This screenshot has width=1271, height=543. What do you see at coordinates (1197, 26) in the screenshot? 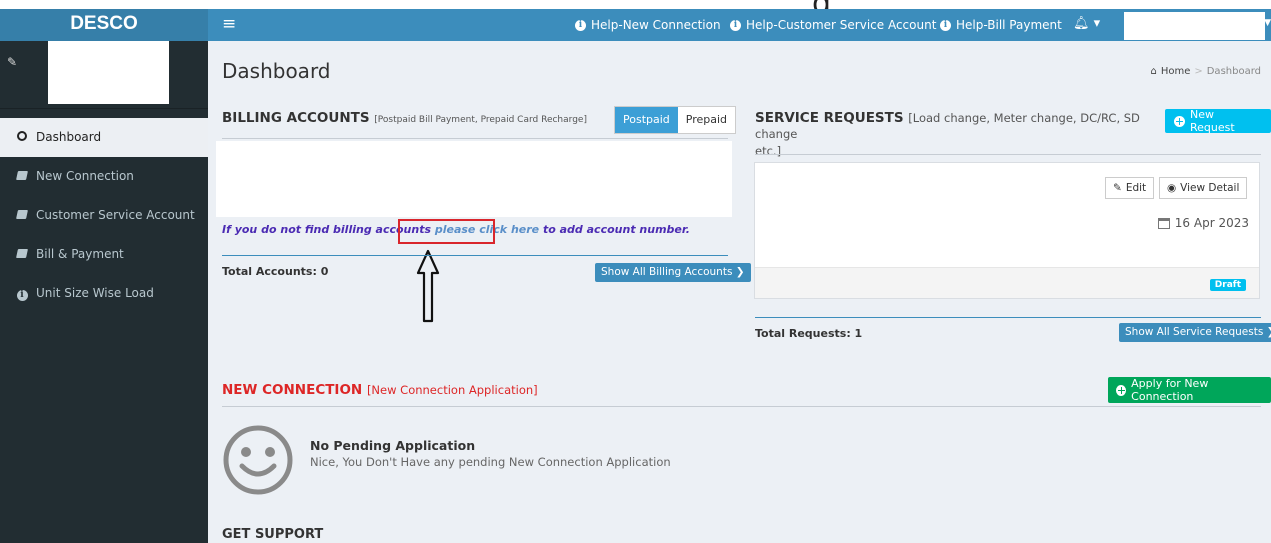
I see `user-menu: ▼` at bounding box center [1197, 26].